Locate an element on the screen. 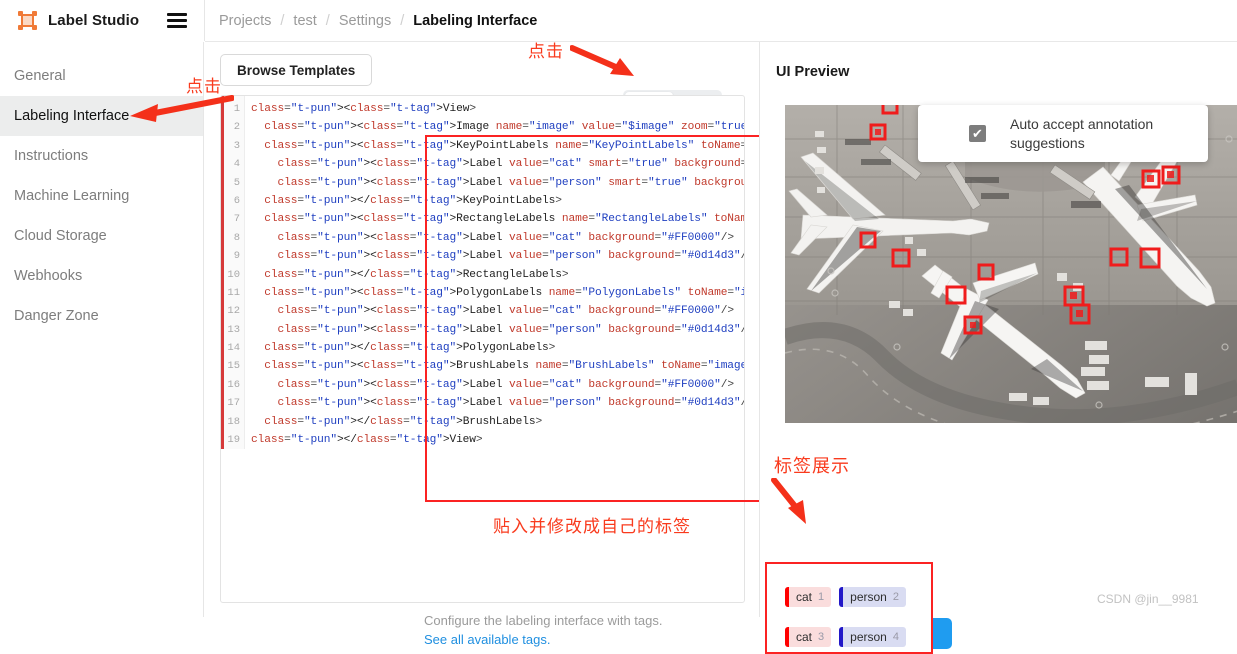 The height and width of the screenshot is (654, 1237). breadcrumb-item-projects: Projects is located at coordinates (245, 21).